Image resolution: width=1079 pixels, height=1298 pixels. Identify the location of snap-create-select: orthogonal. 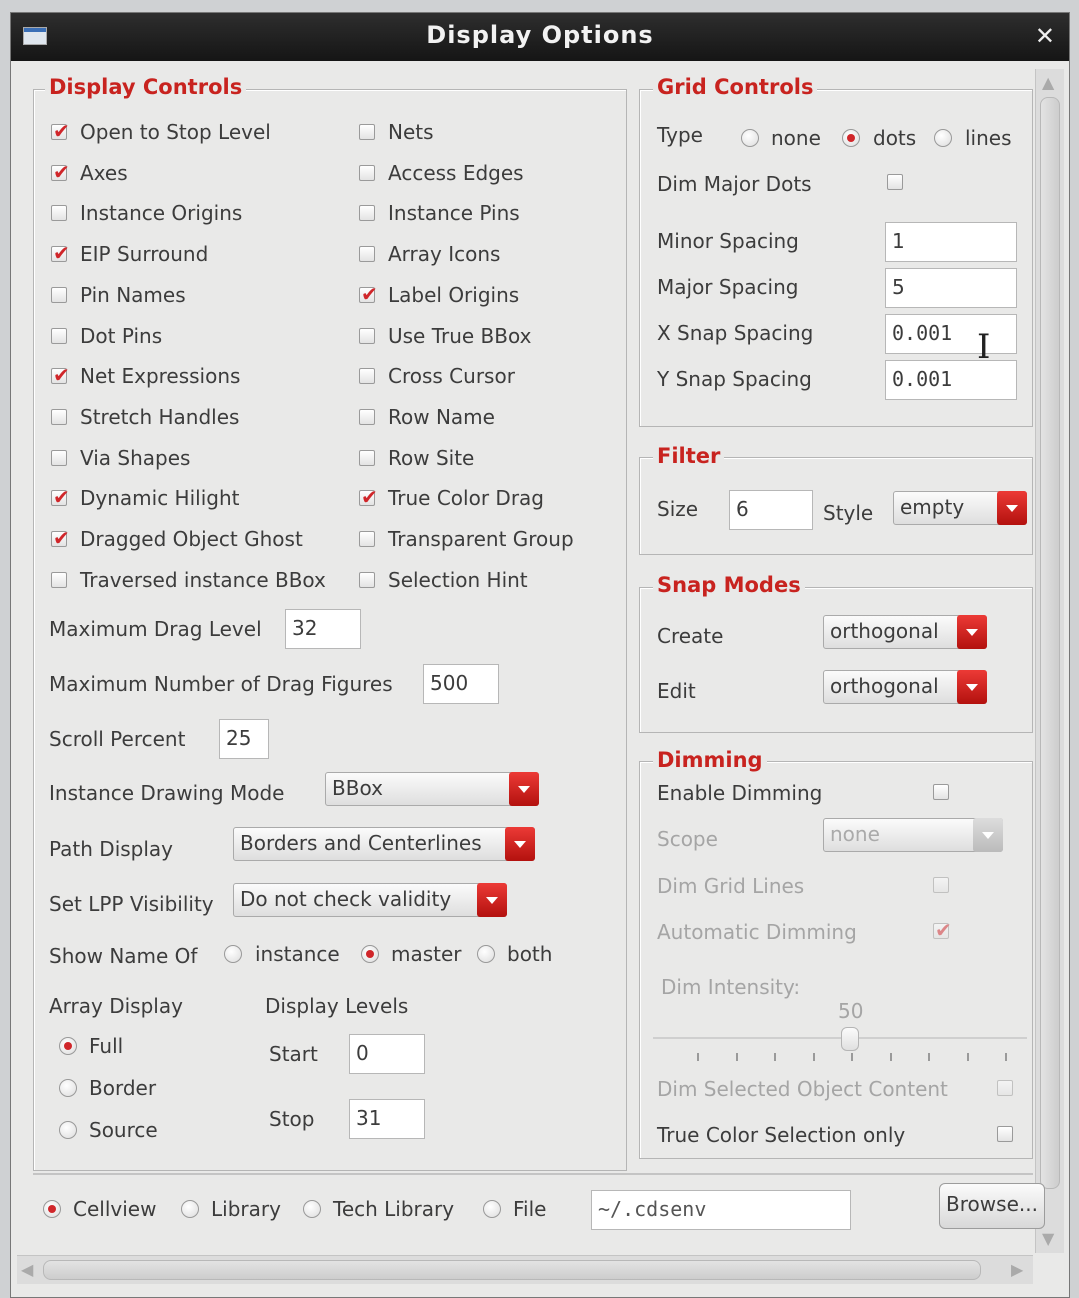
(905, 632).